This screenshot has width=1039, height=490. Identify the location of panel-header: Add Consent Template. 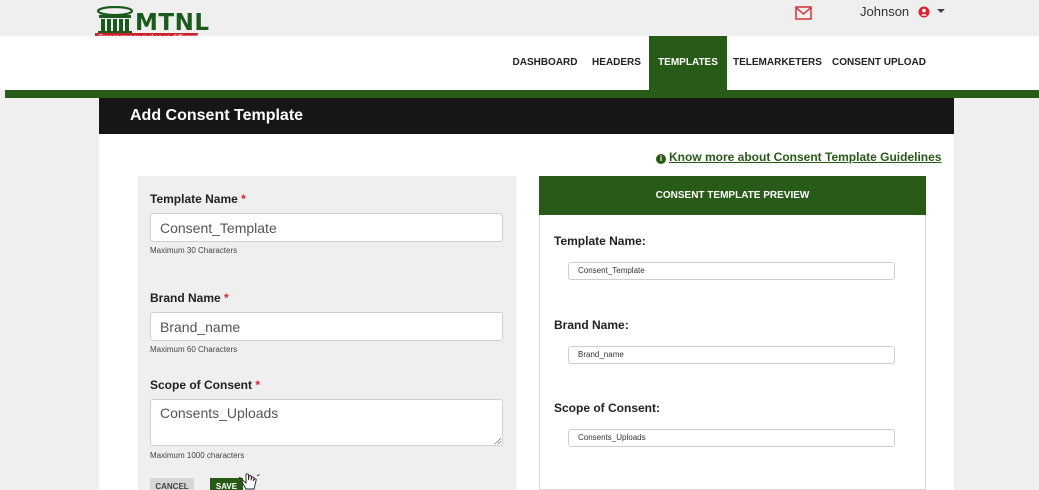
(526, 116).